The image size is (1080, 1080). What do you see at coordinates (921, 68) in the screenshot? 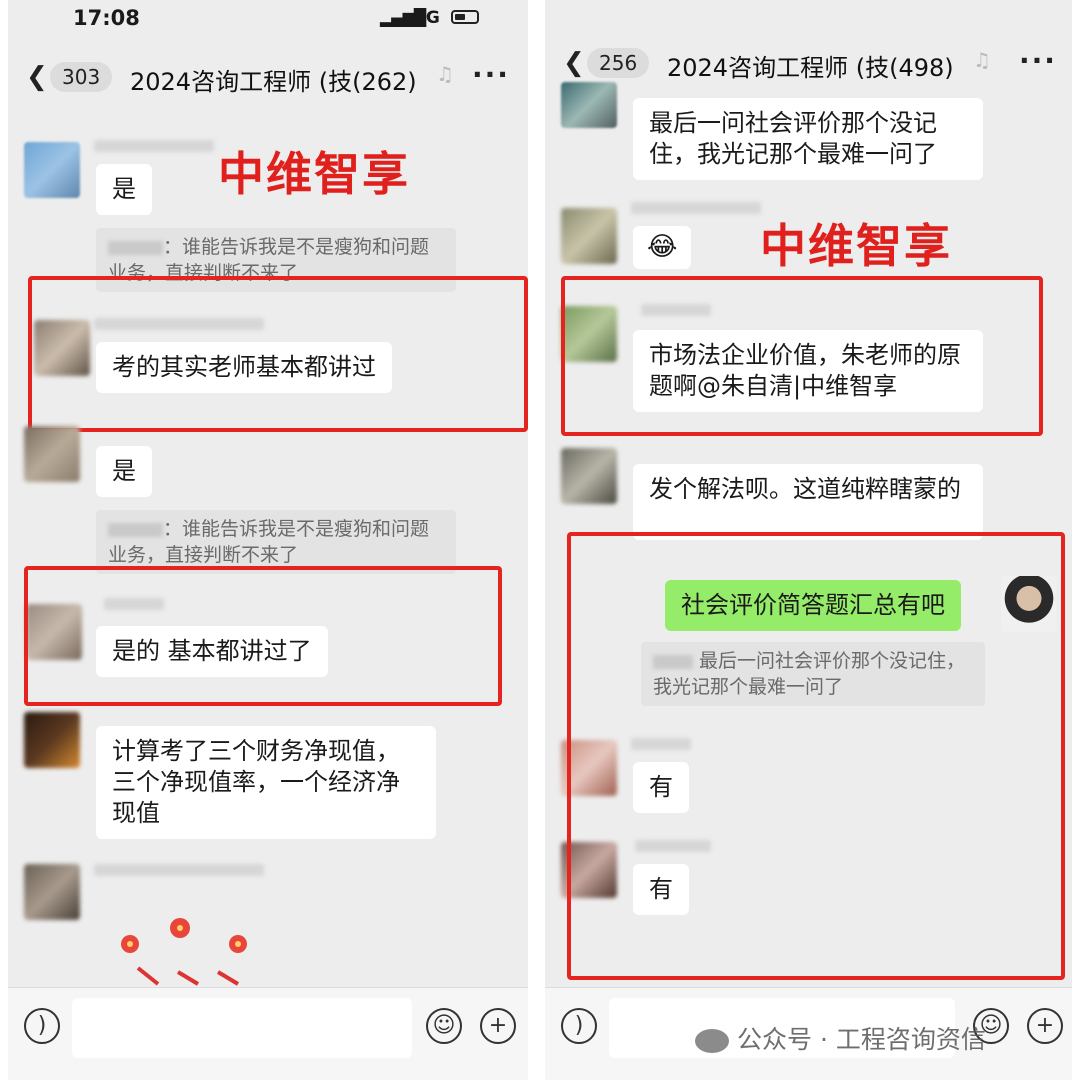
I see `member-count: (498)` at bounding box center [921, 68].